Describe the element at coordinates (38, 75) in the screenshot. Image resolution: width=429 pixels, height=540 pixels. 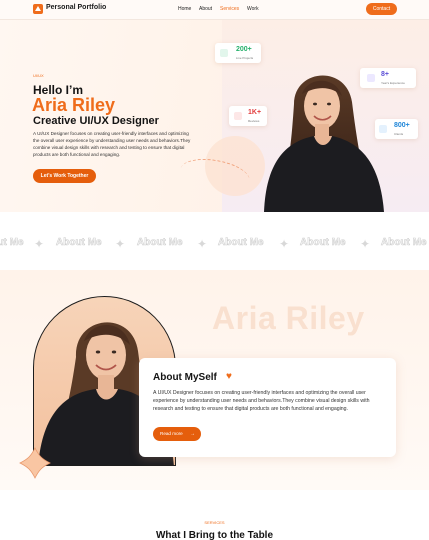
I see `hero-tag: UI/UX` at that location.